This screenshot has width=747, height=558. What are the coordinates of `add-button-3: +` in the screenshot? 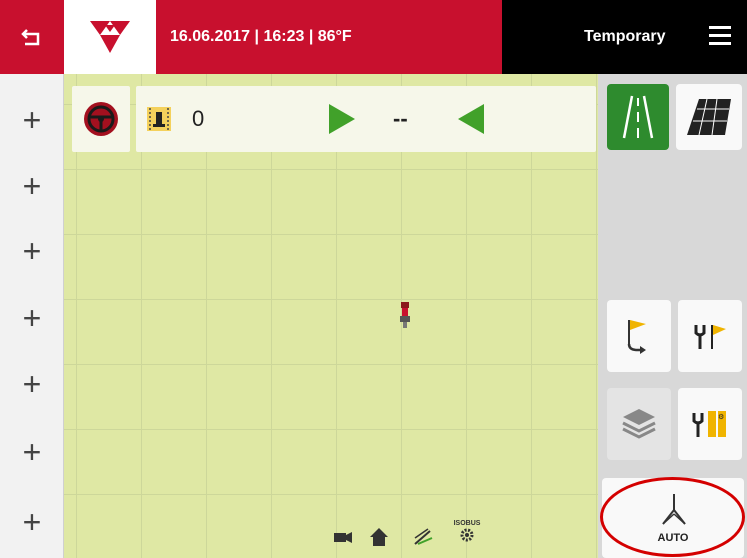 It's located at (32, 251).